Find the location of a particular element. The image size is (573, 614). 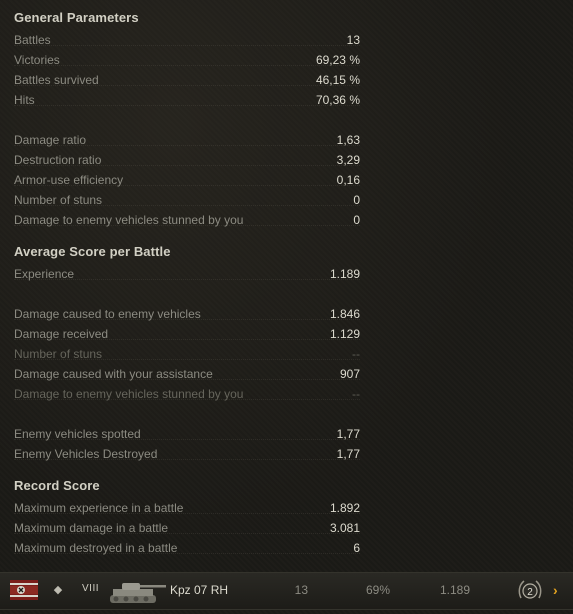

stat-value: 3.081 is located at coordinates (344, 528).